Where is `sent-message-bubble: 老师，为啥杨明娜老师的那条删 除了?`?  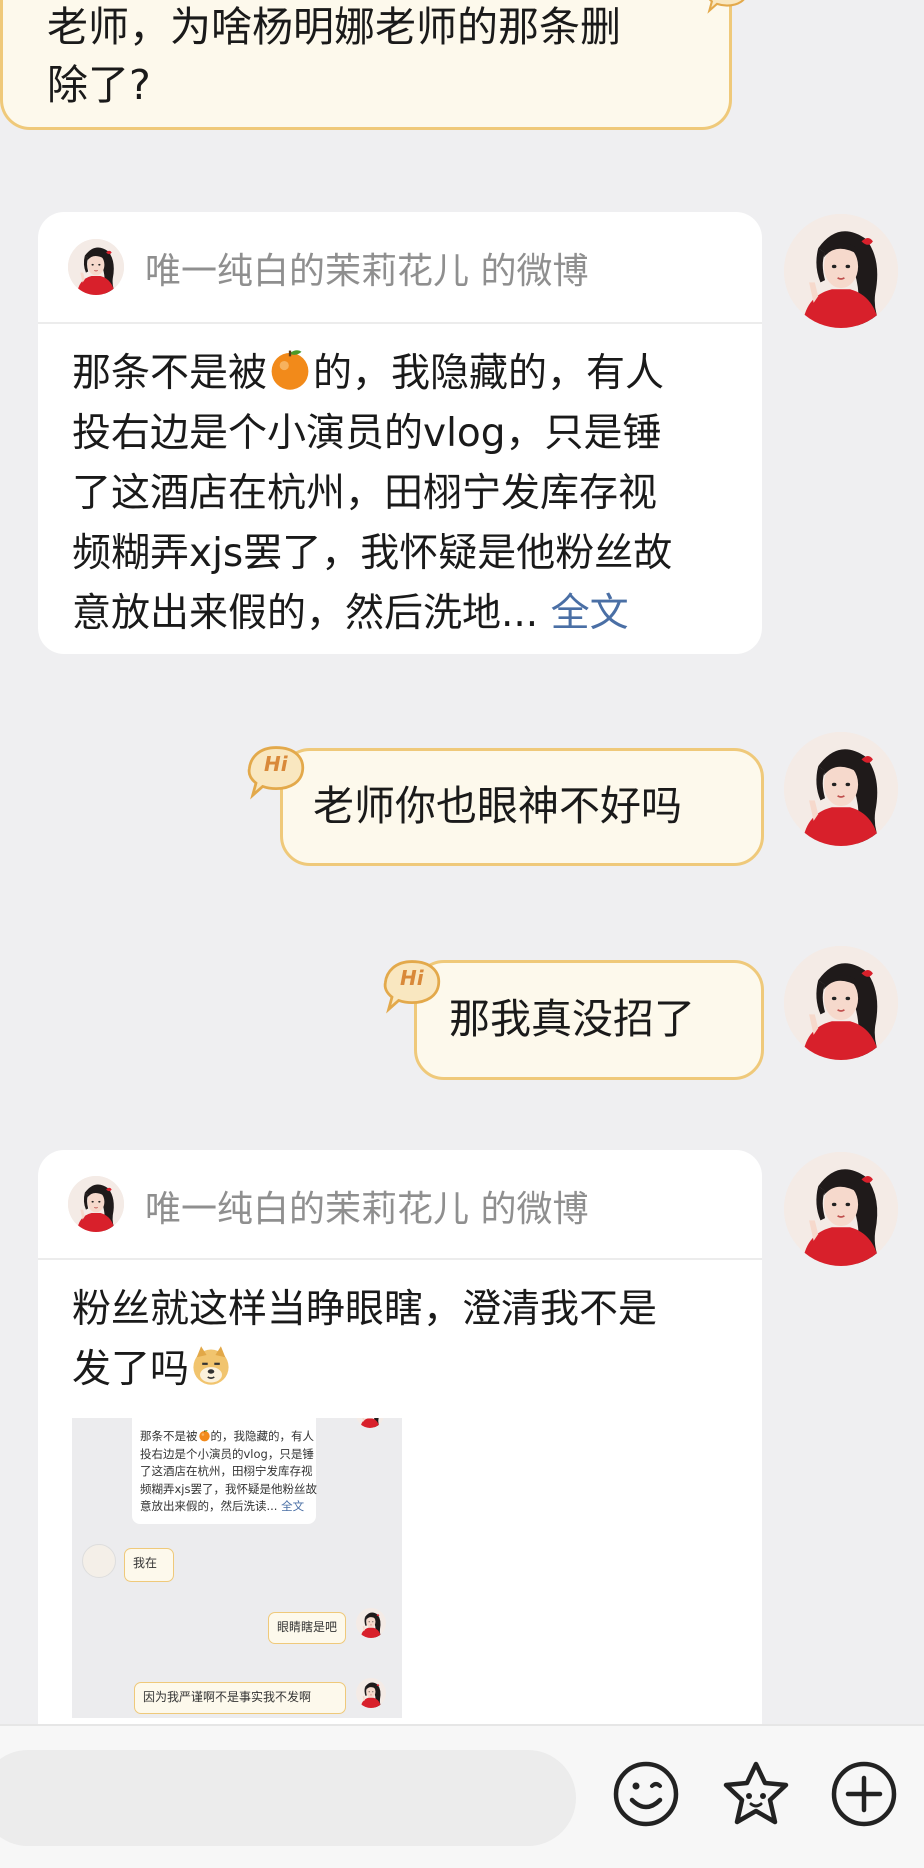
sent-message-bubble: 老师，为啥杨明娜老师的那条删 除了? is located at coordinates (366, 65).